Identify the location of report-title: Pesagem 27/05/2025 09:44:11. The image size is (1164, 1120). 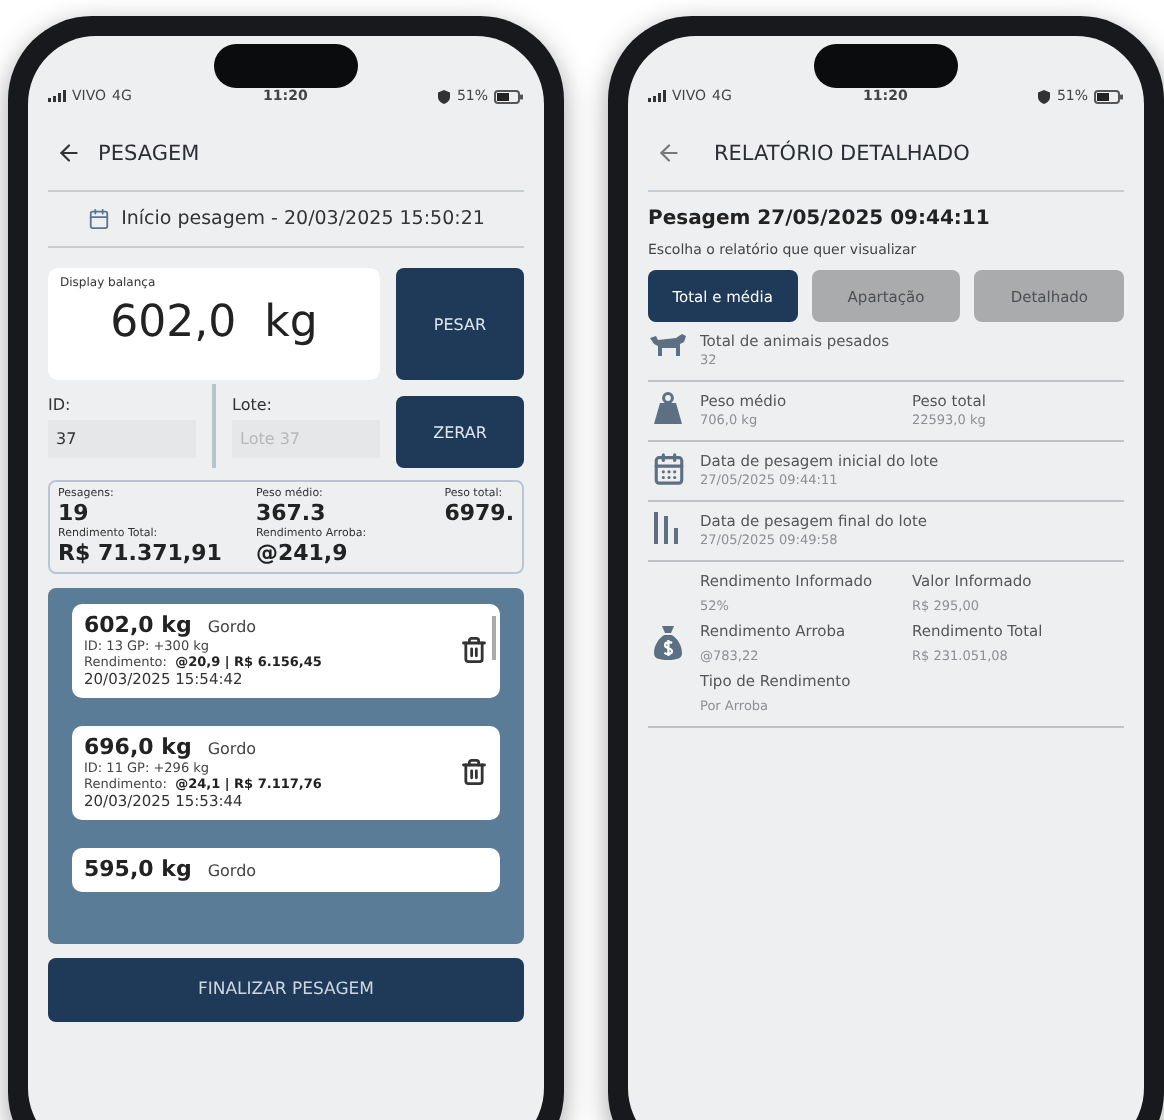
(820, 219).